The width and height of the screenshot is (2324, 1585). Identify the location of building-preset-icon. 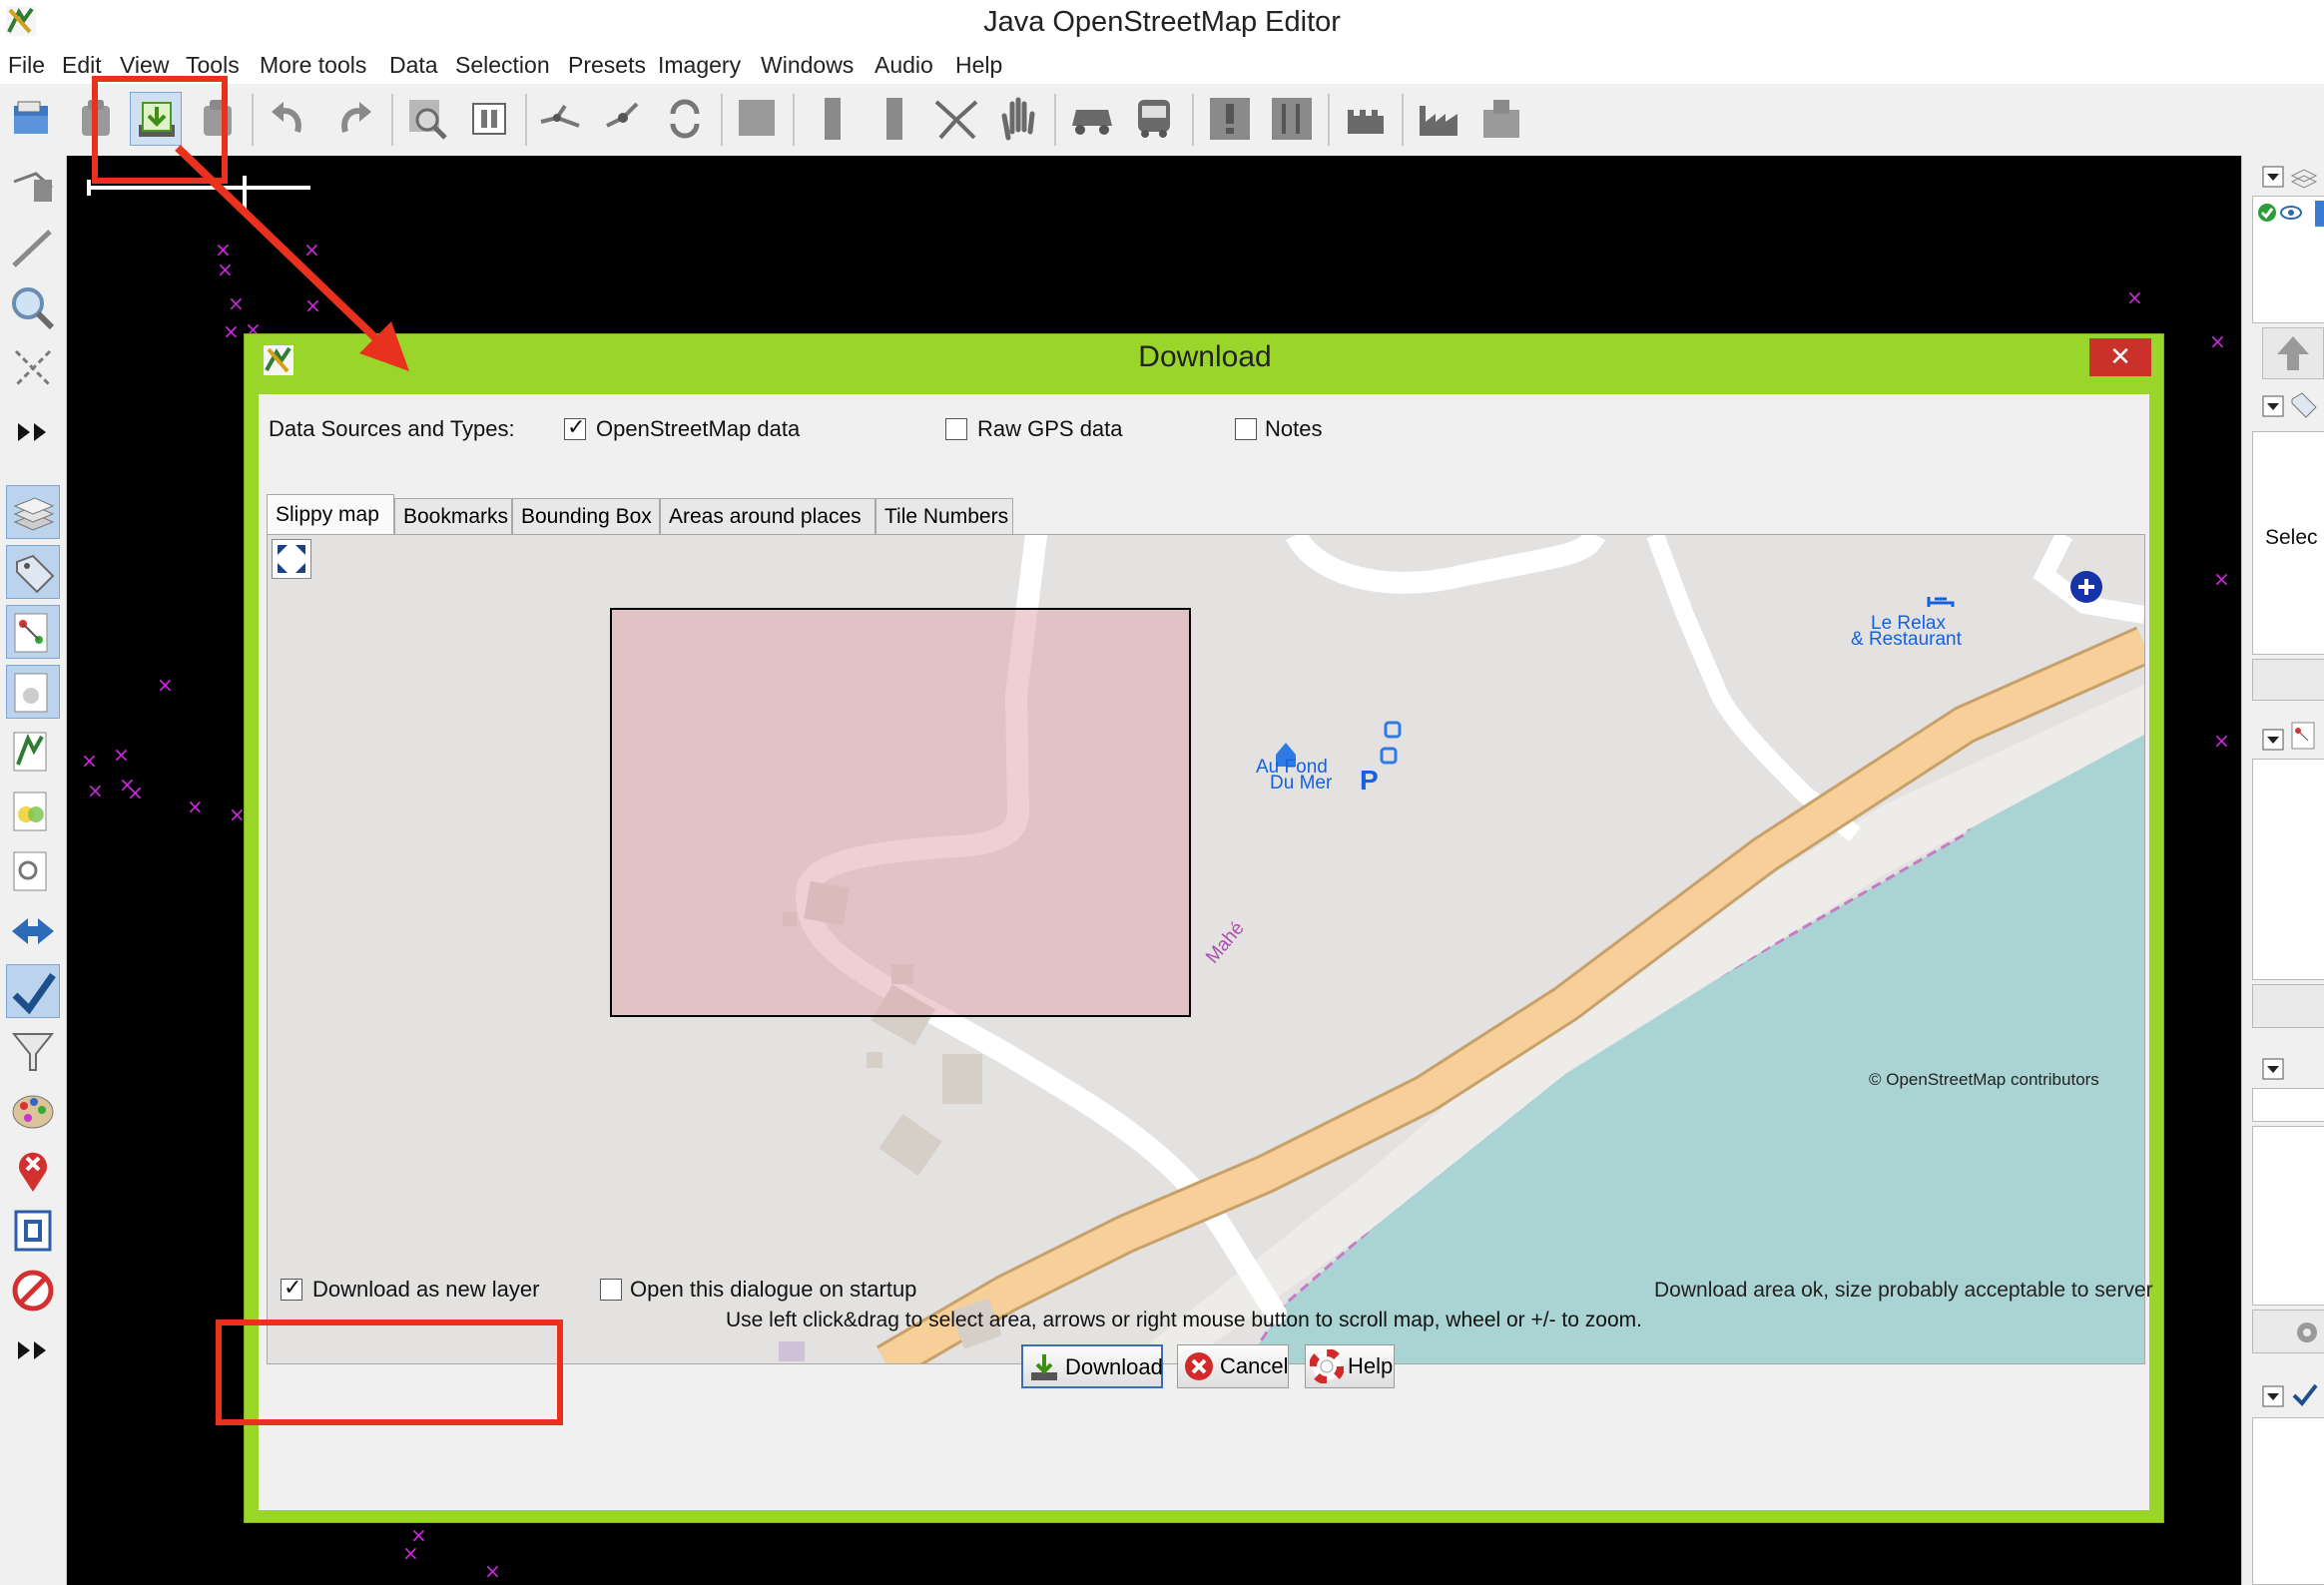
(1501, 119).